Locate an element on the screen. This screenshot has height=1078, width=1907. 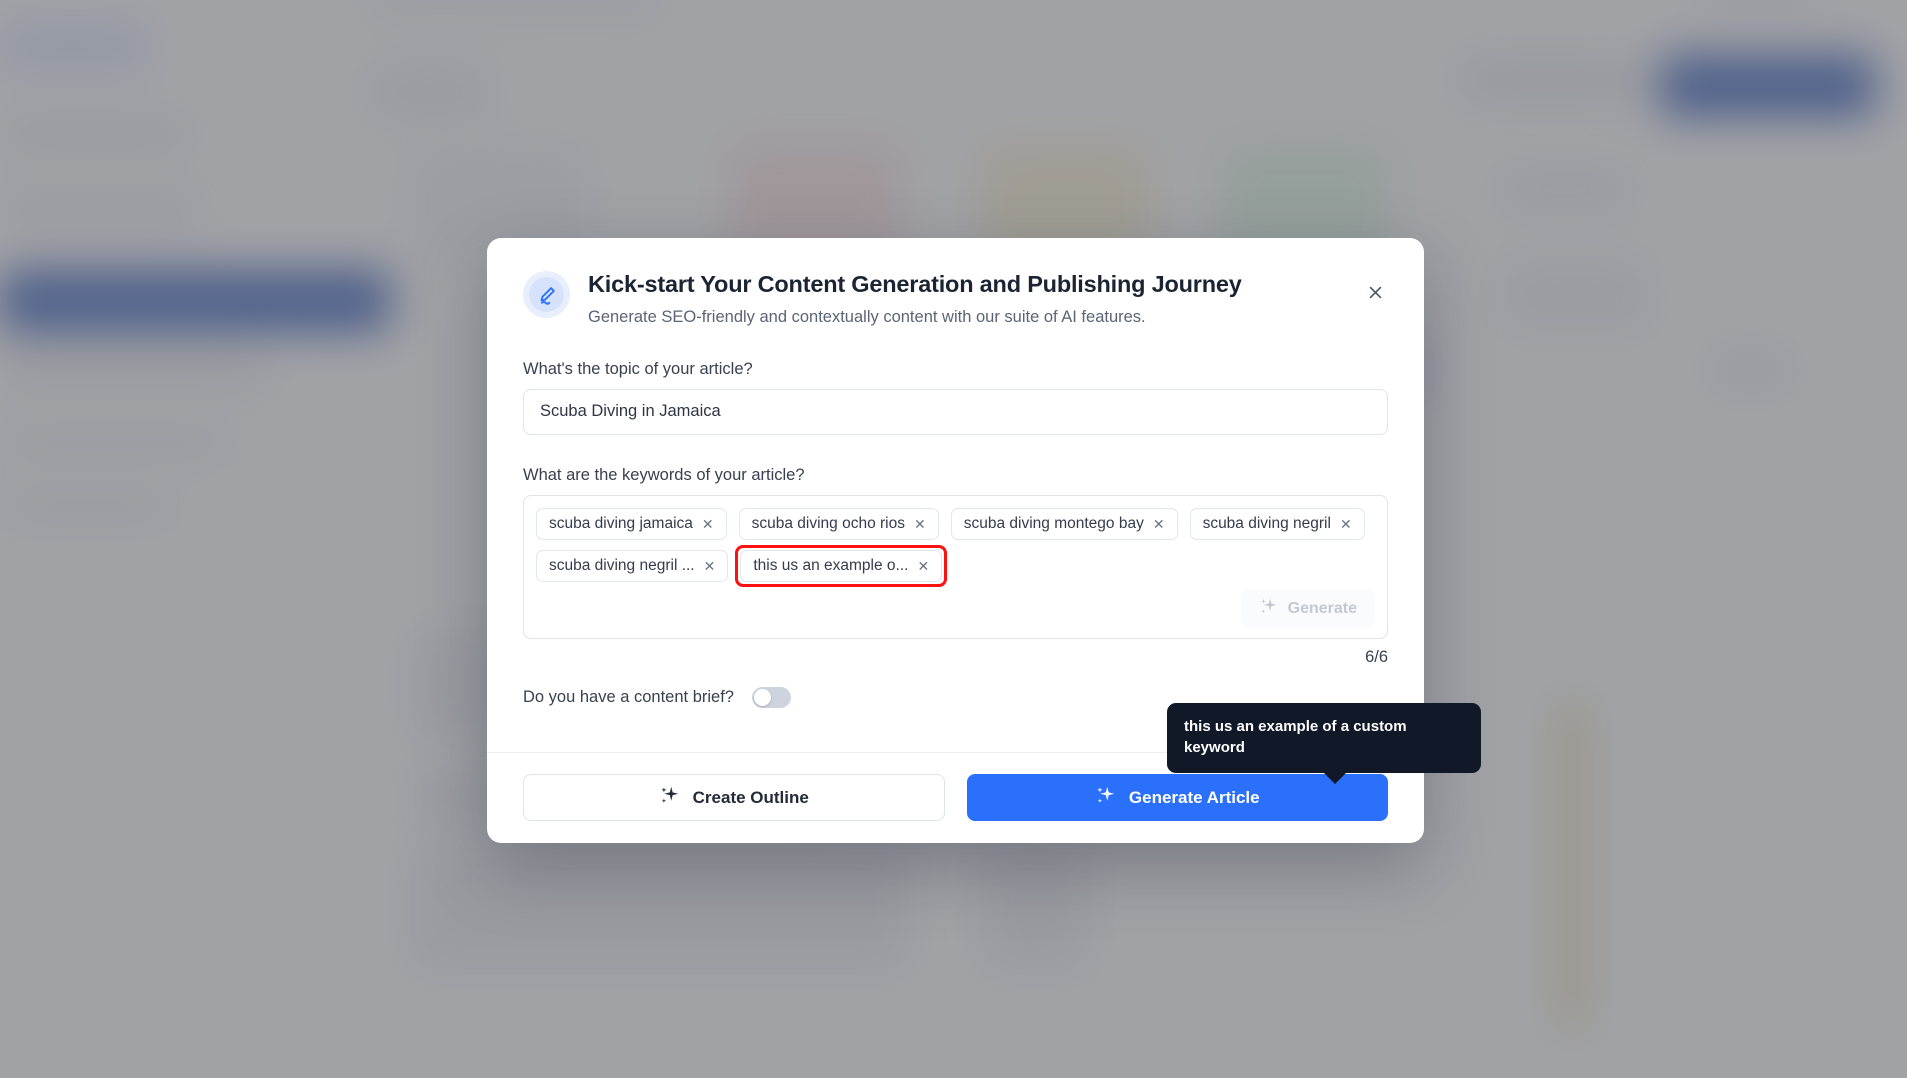
keyword-tooltip: this us an example of a custom keyword is located at coordinates (1324, 743).